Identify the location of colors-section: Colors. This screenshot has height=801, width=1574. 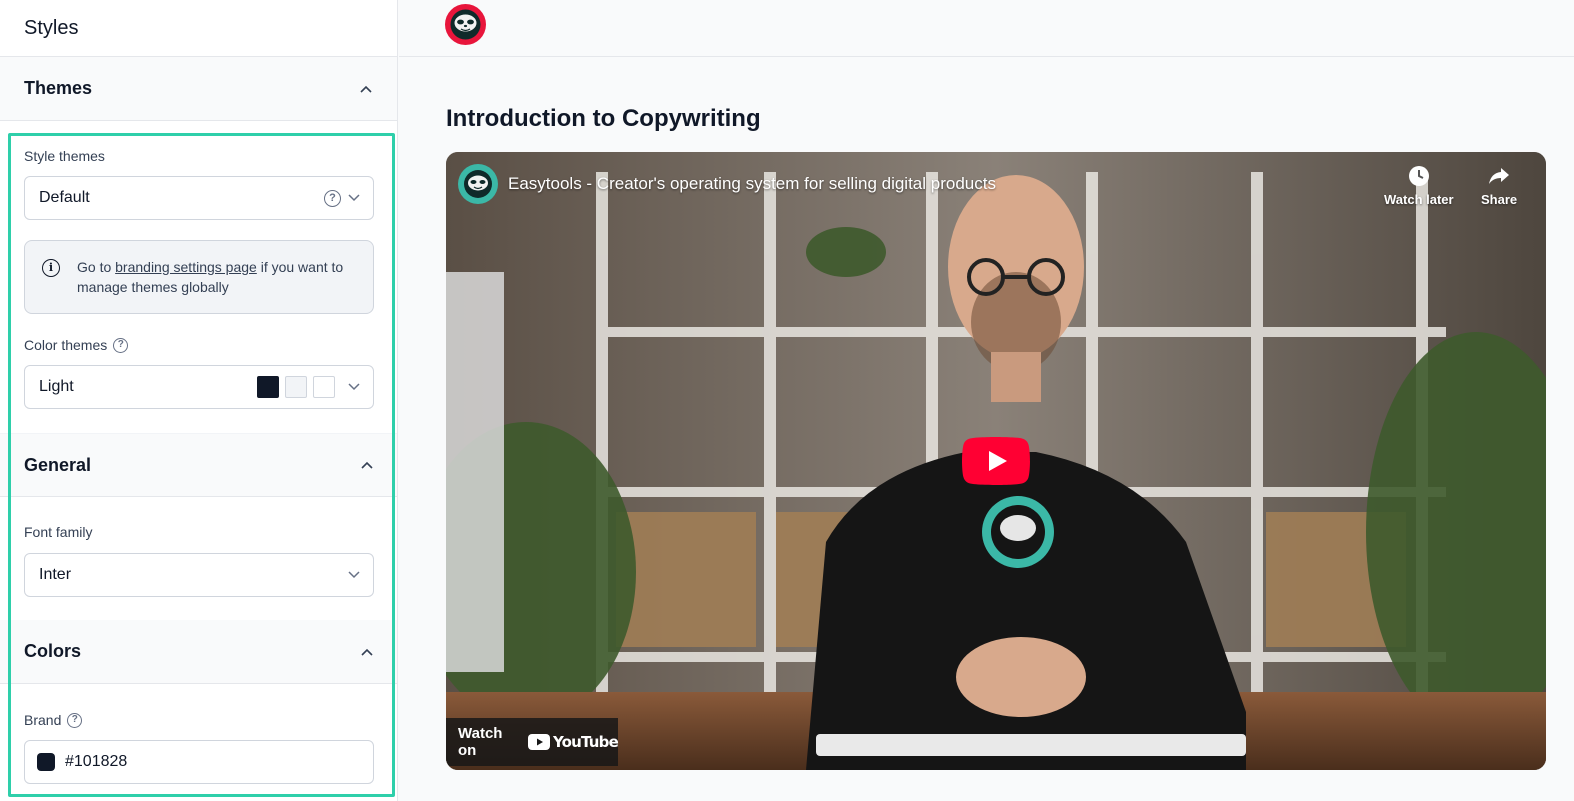
(198, 652).